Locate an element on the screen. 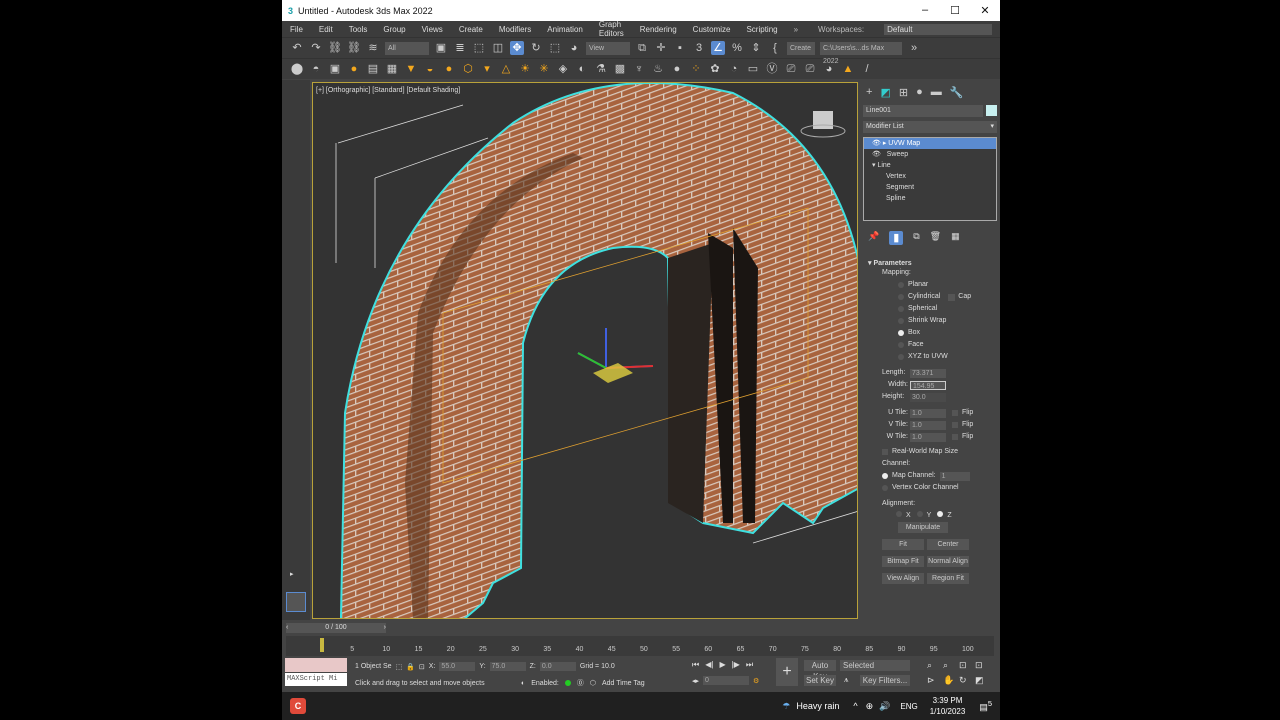  material-editor-icon: ⁘ is located at coordinates (696, 69).